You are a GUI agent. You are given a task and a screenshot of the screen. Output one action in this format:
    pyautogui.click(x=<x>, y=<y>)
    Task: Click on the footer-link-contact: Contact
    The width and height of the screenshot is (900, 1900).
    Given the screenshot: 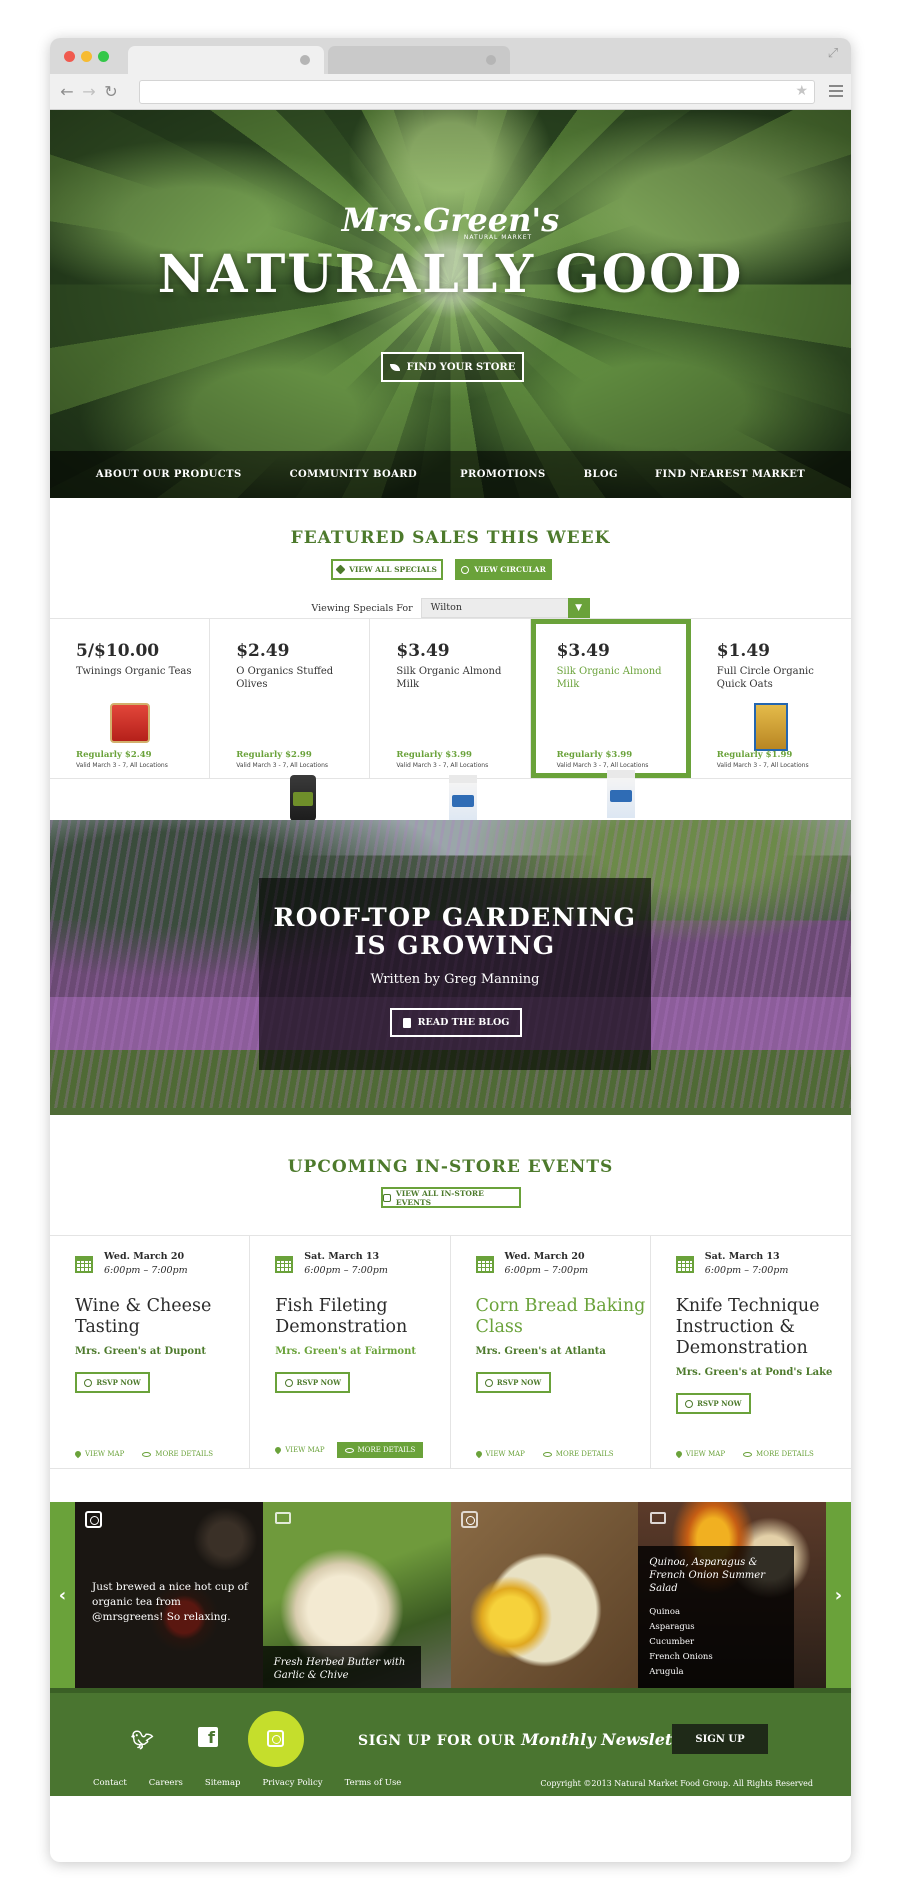 What is the action you would take?
    pyautogui.click(x=110, y=1783)
    